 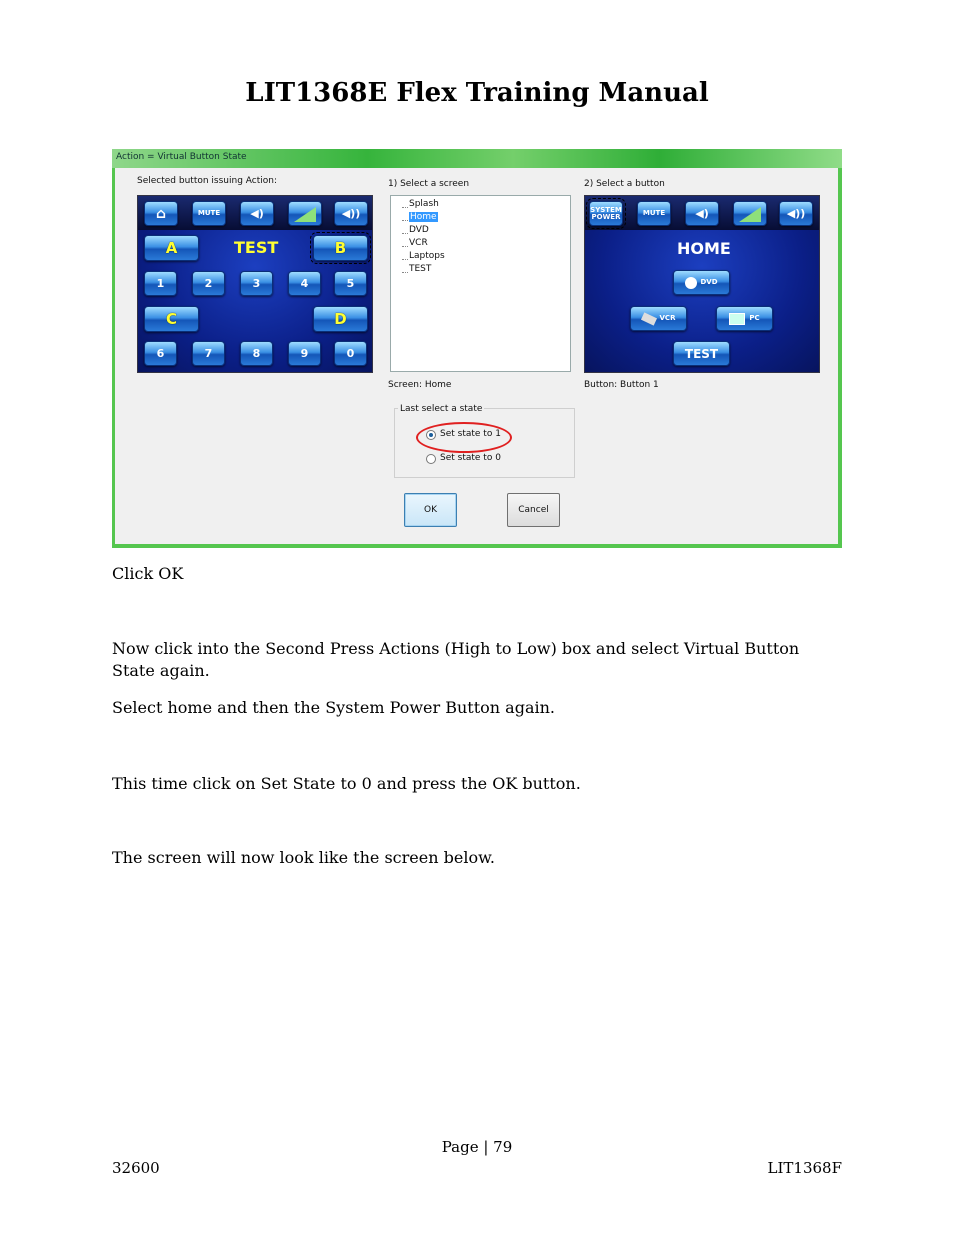 What do you see at coordinates (171, 248) in the screenshot?
I see `button-a: A` at bounding box center [171, 248].